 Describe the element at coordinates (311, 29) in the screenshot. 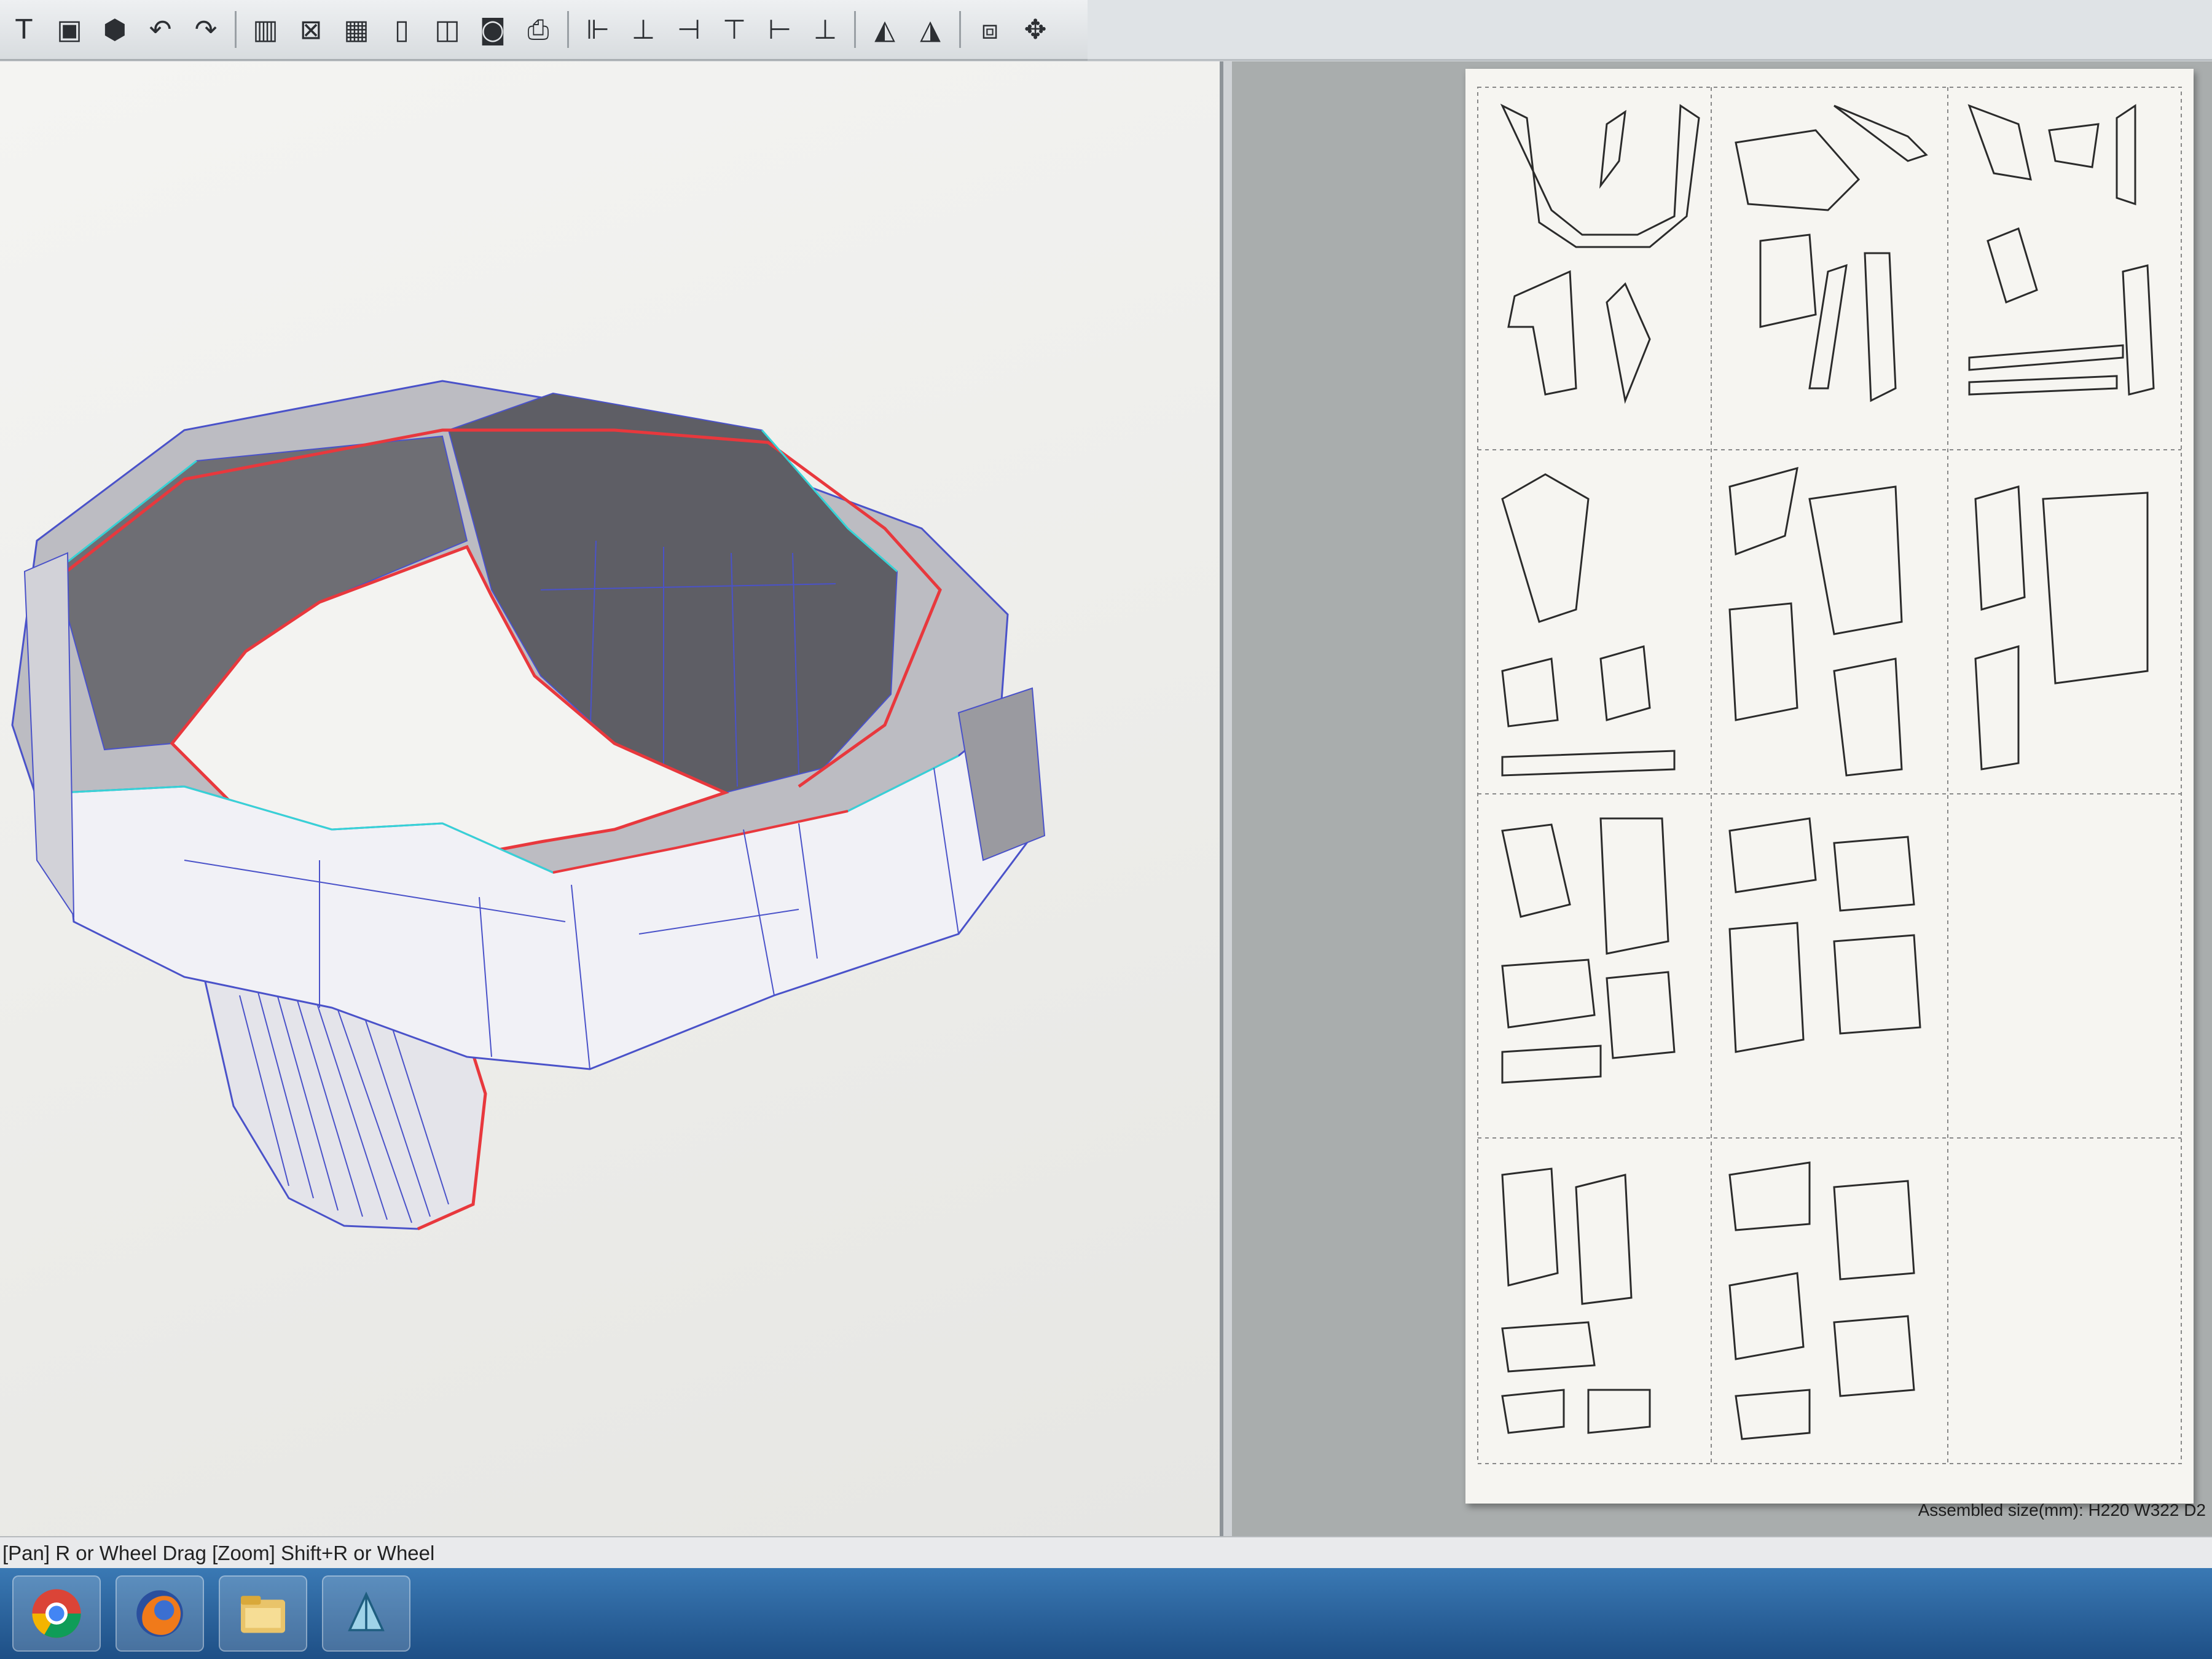

I see `unfold-icon: ⊠` at that location.